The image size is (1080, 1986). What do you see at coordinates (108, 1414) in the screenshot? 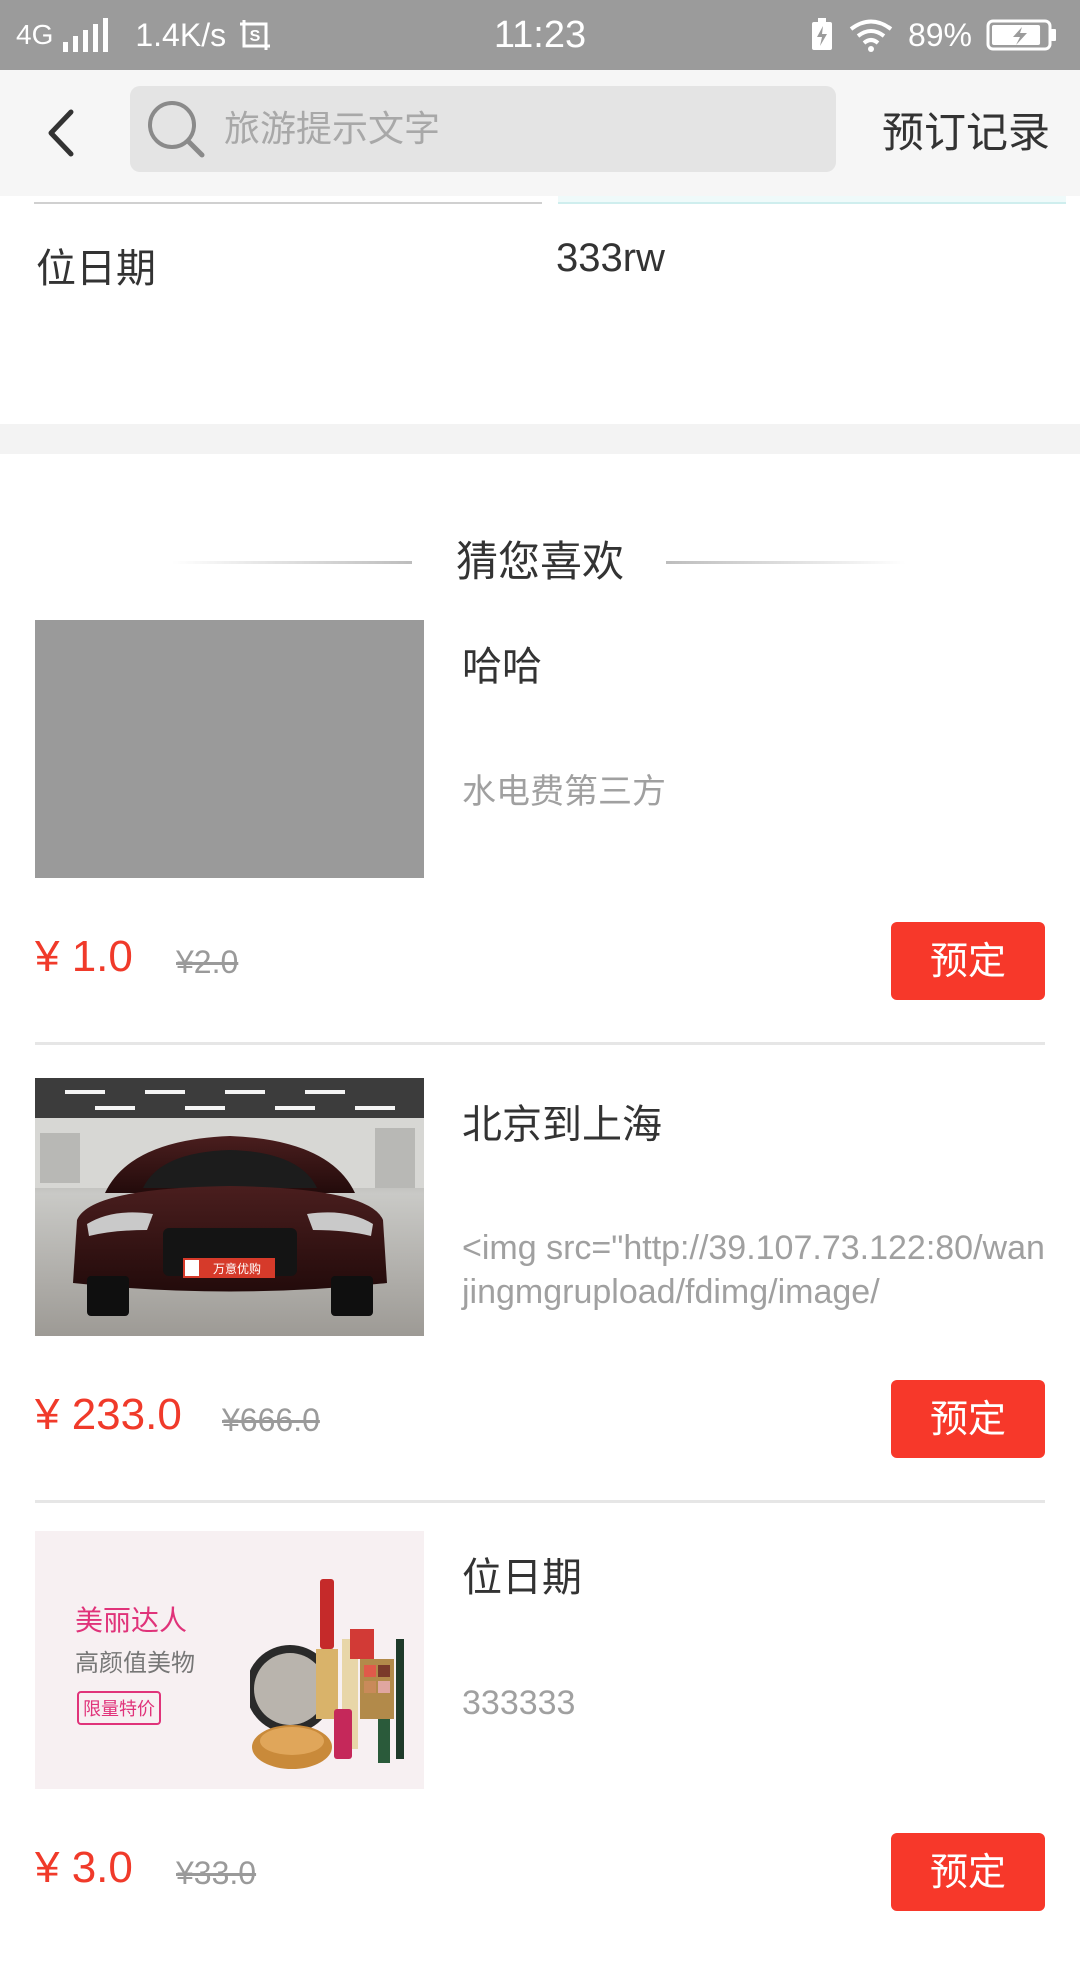
I see `product-price: ¥ 233.0` at bounding box center [108, 1414].